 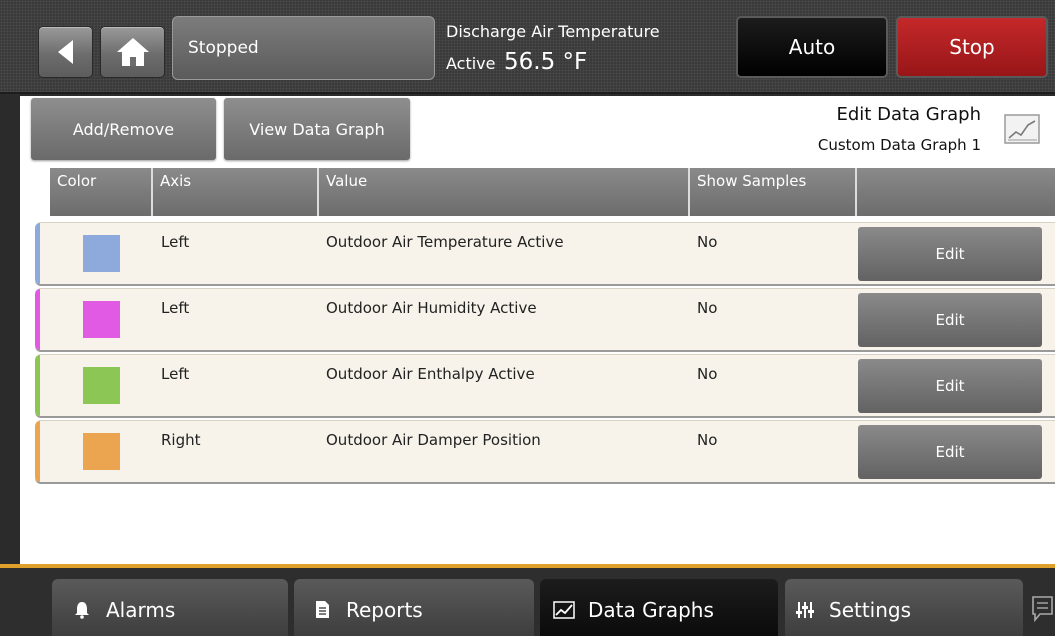 I want to click on column-header-value: Value, so click(x=504, y=192).